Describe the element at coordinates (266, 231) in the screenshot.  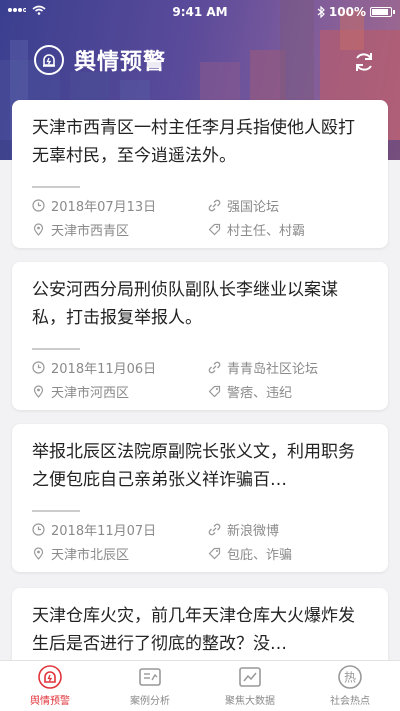
I see `card-tags: 村主任、村霸` at that location.